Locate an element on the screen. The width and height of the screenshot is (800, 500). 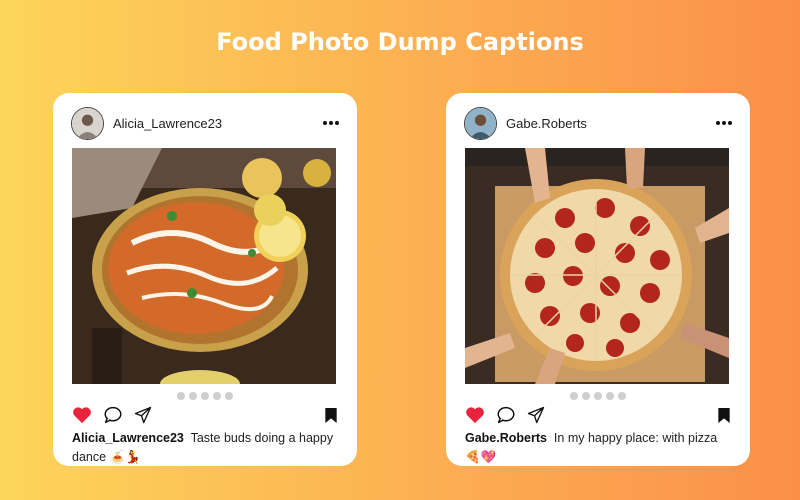
caption-username: Gabe.Roberts is located at coordinates (506, 438).